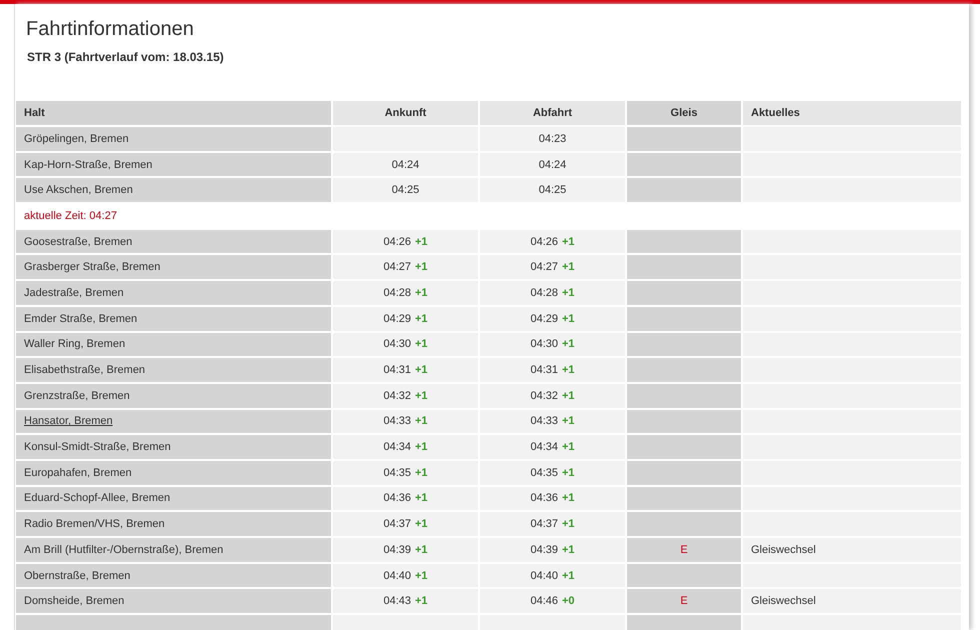 This screenshot has width=980, height=630. I want to click on time-text: 04:43, so click(397, 601).